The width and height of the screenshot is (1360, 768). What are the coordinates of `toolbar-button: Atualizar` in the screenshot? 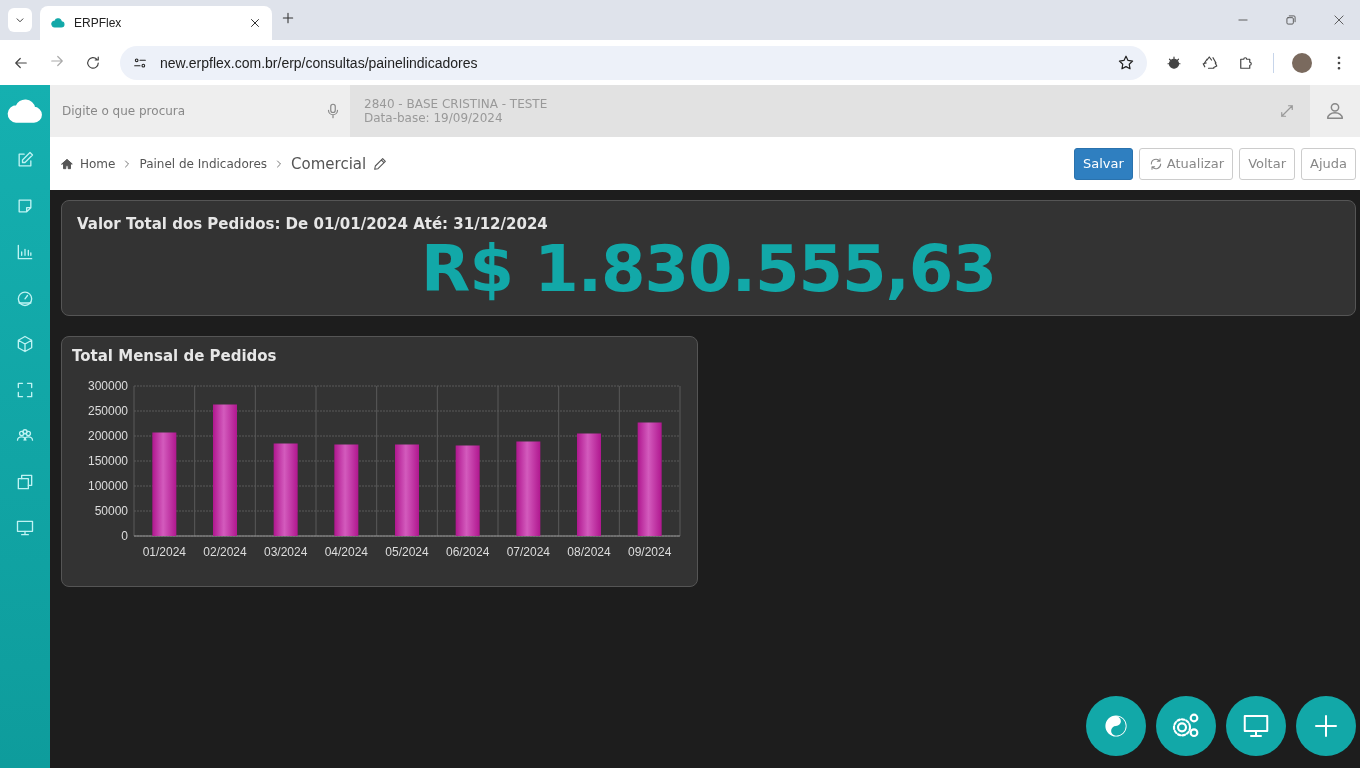 It's located at (1186, 163).